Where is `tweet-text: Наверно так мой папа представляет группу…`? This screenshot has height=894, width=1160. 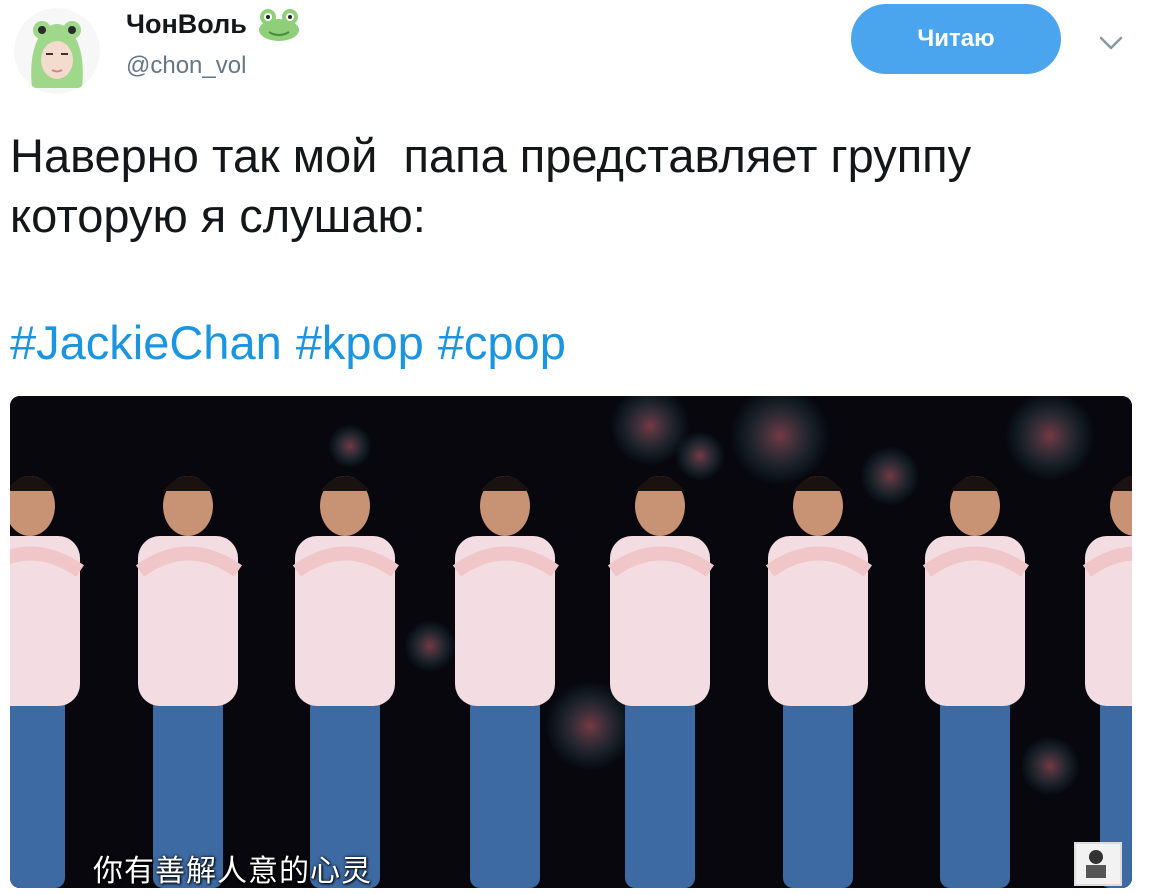 tweet-text: Наверно так мой папа представляет группу… is located at coordinates (491, 185).